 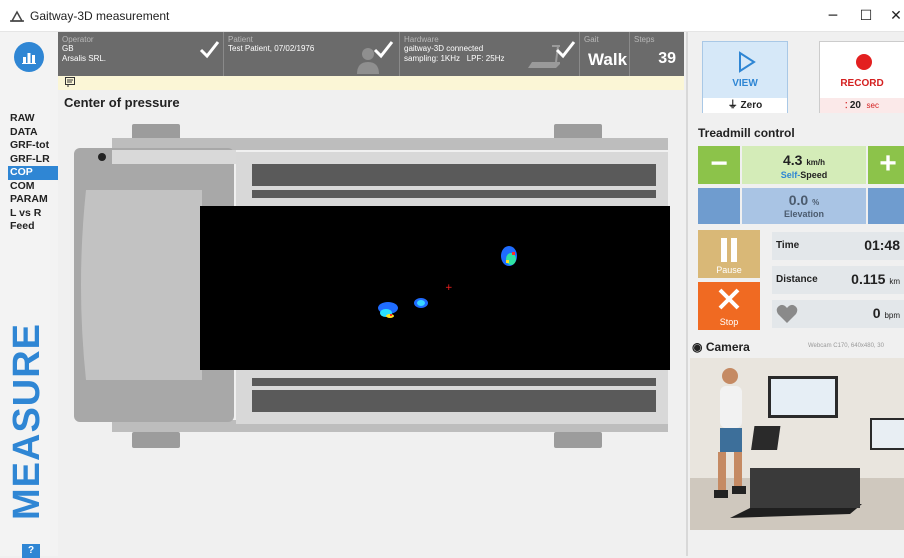 I want to click on zero-icon: ⏚, so click(x=734, y=105).